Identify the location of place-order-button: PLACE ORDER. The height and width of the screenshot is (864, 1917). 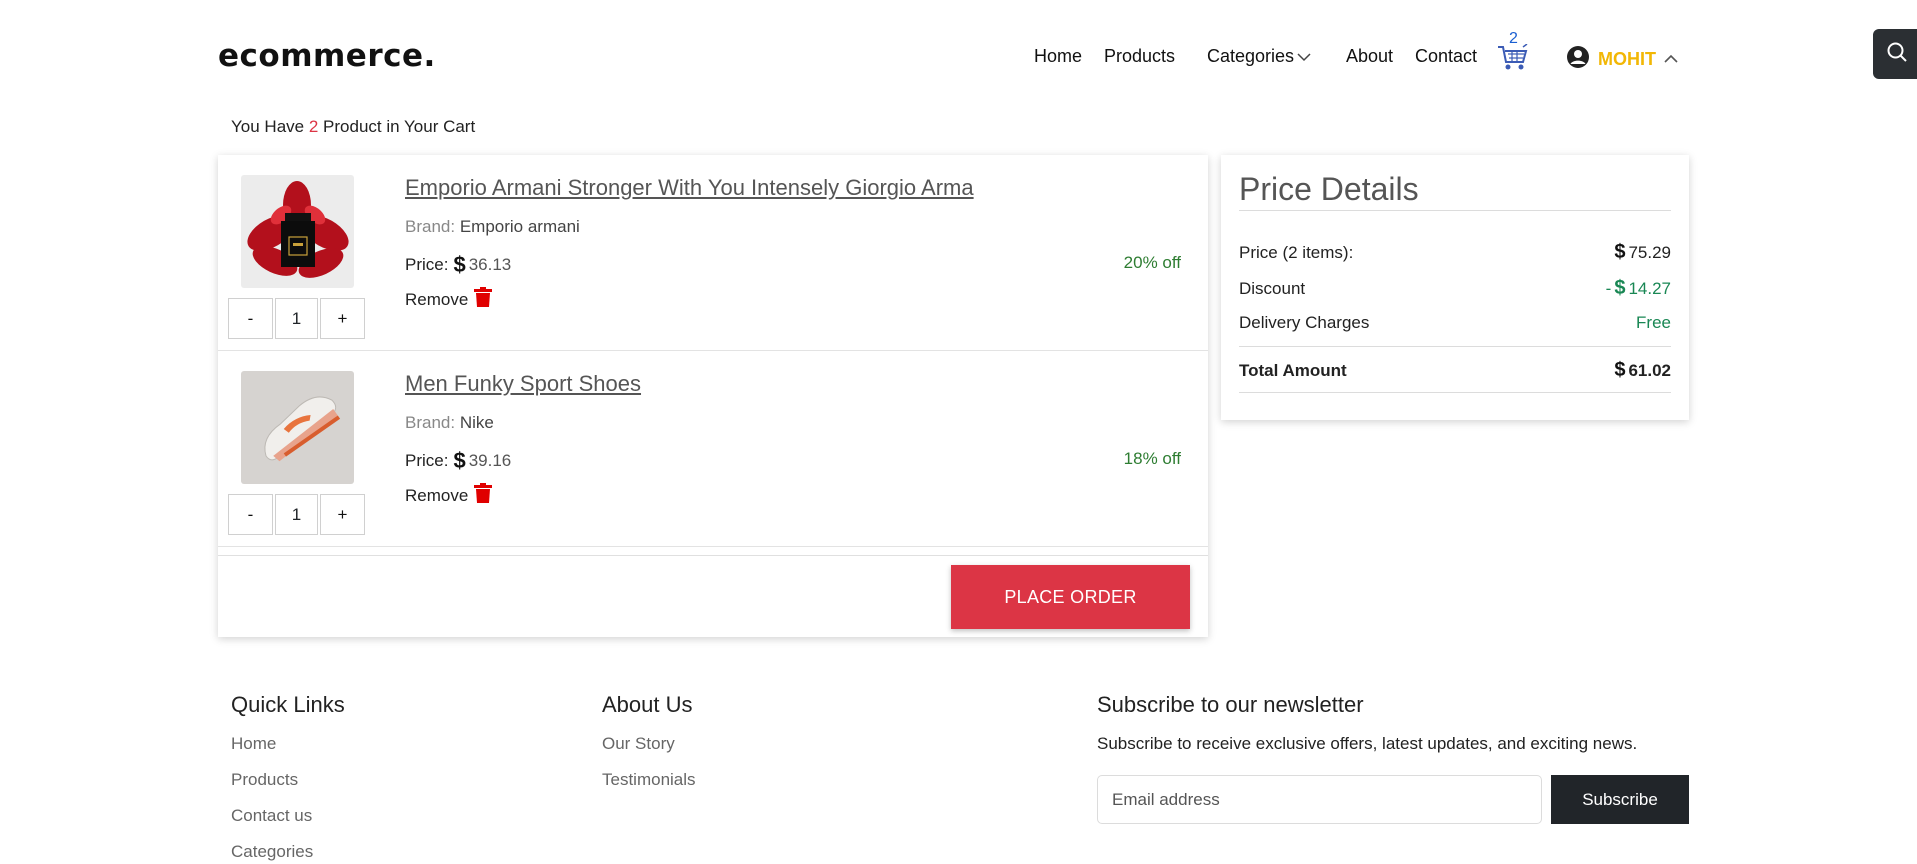
(1070, 597).